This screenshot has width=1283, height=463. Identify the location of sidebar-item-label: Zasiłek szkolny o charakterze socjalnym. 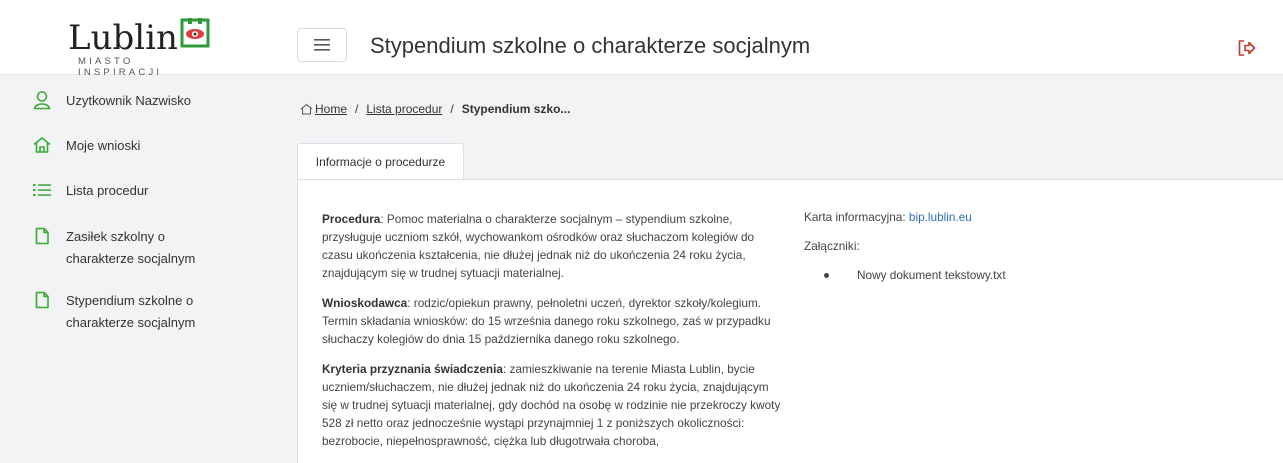
(131, 247).